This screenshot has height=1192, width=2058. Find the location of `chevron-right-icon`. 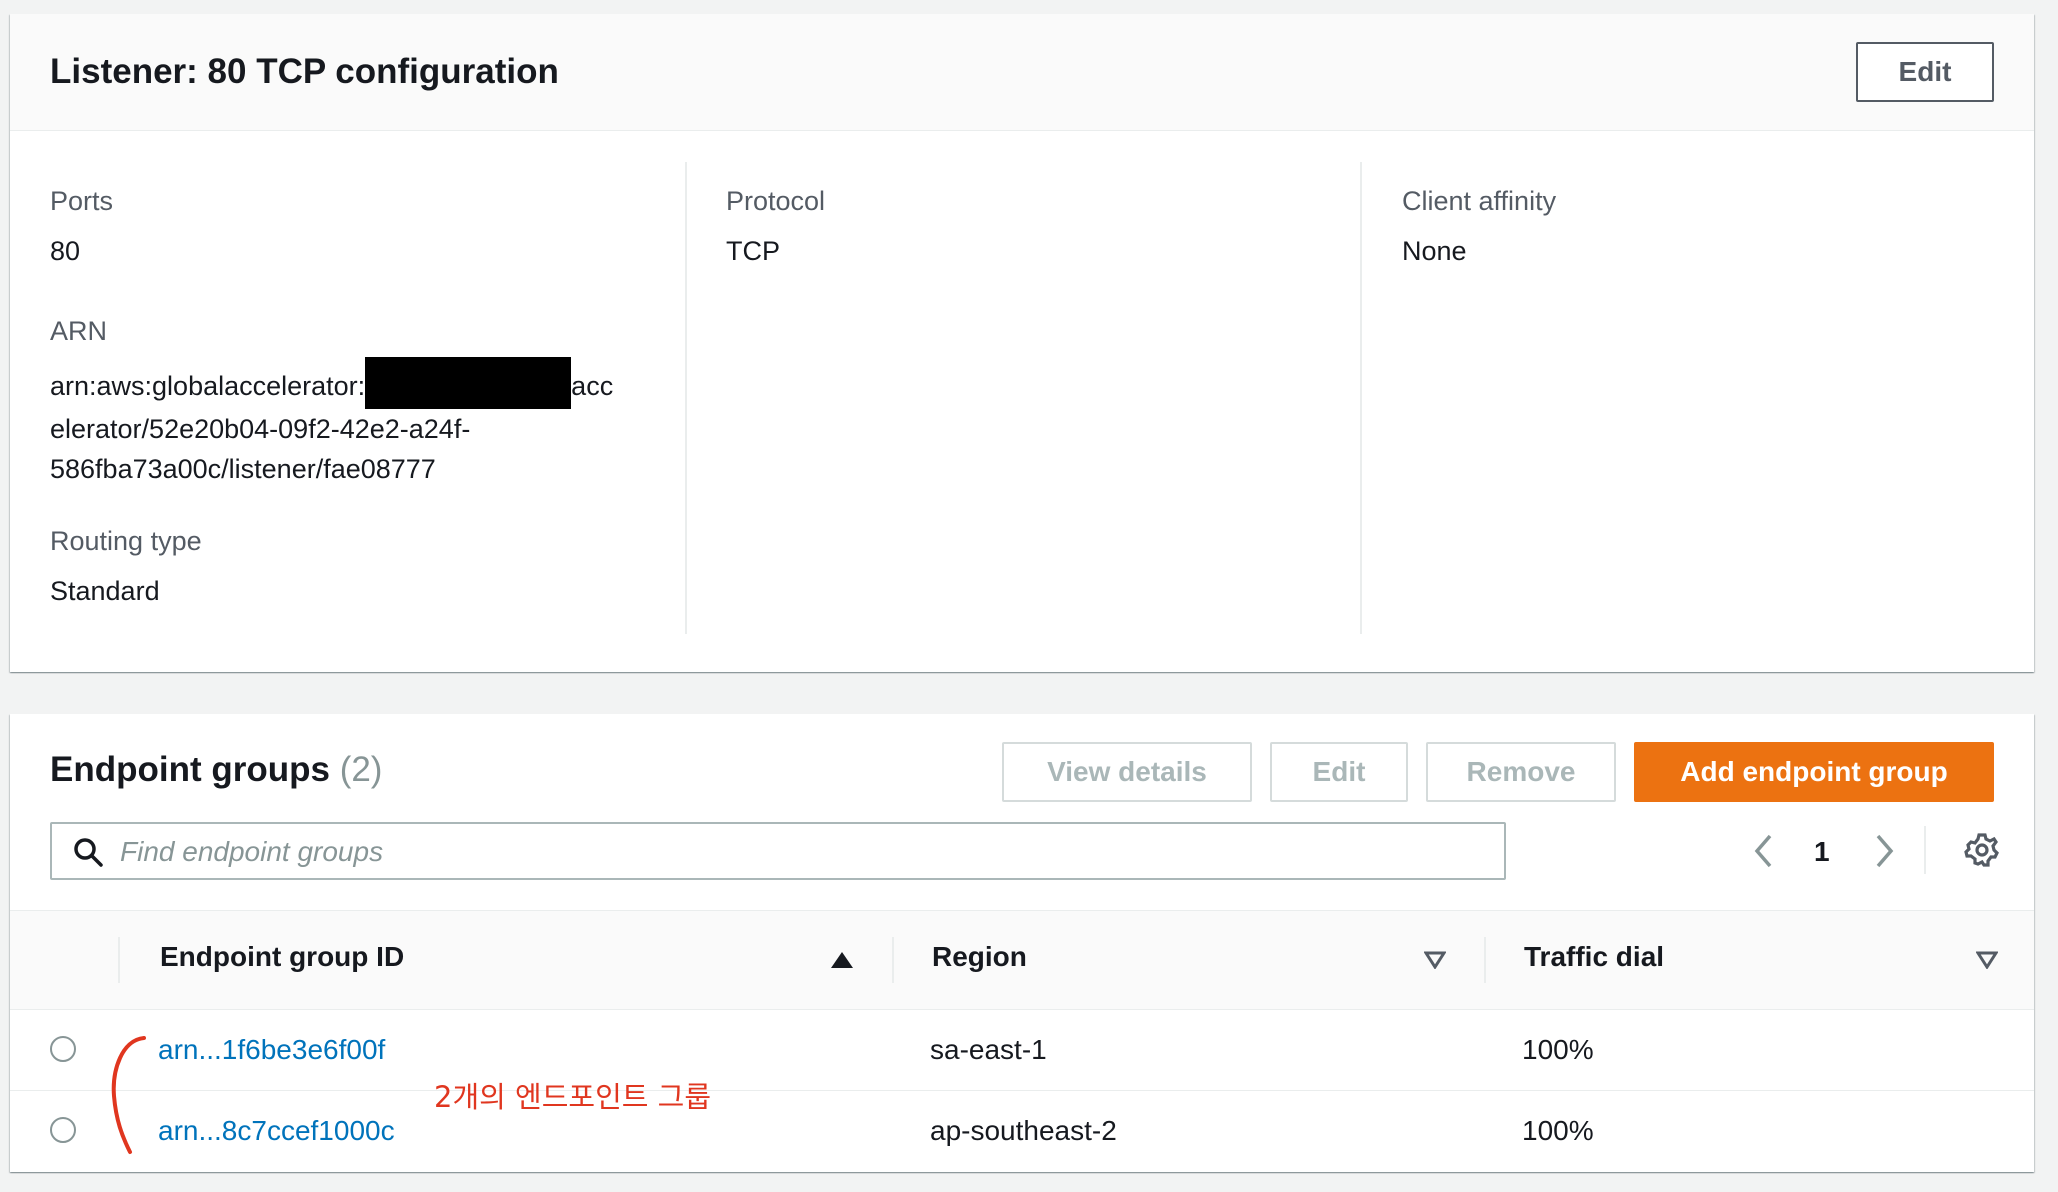

chevron-right-icon is located at coordinates (1884, 851).